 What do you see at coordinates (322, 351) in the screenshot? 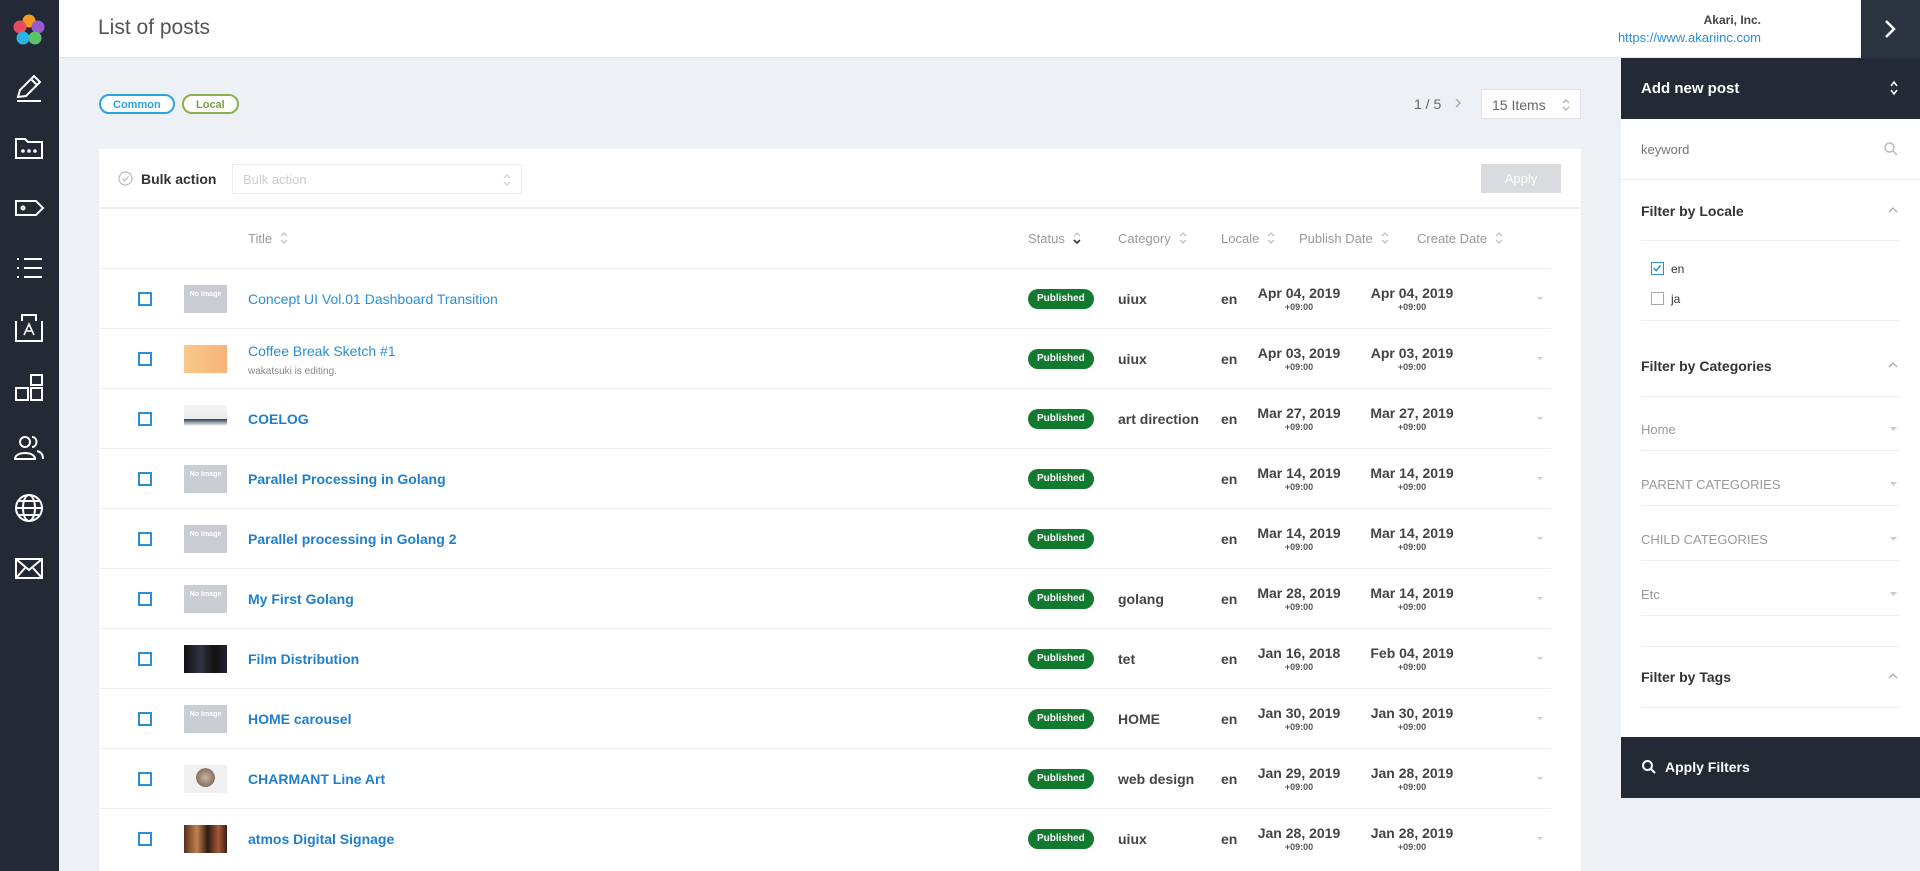
I see `post-title-link: Coffee Break Sketch #1` at bounding box center [322, 351].